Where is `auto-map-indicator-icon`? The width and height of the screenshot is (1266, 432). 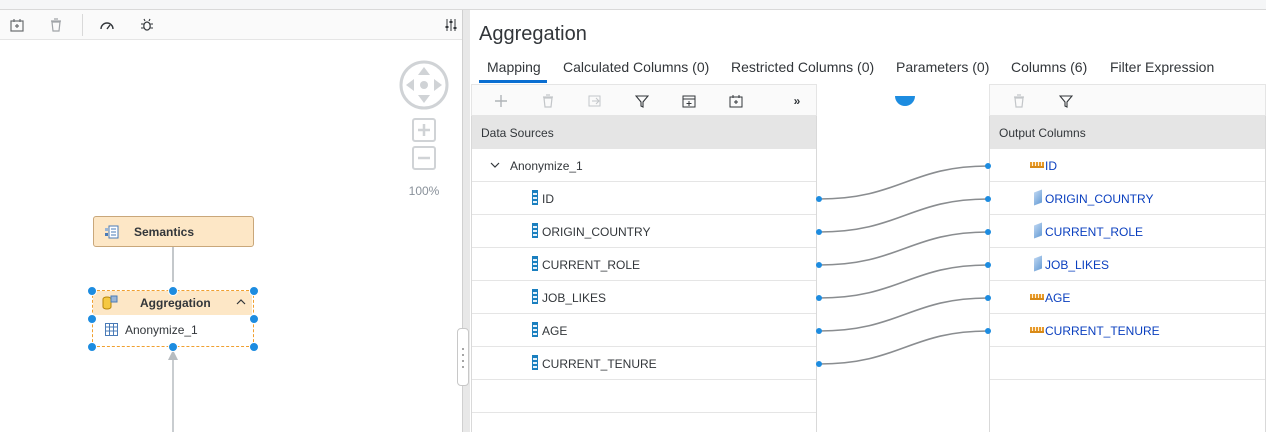
auto-map-indicator-icon is located at coordinates (905, 101).